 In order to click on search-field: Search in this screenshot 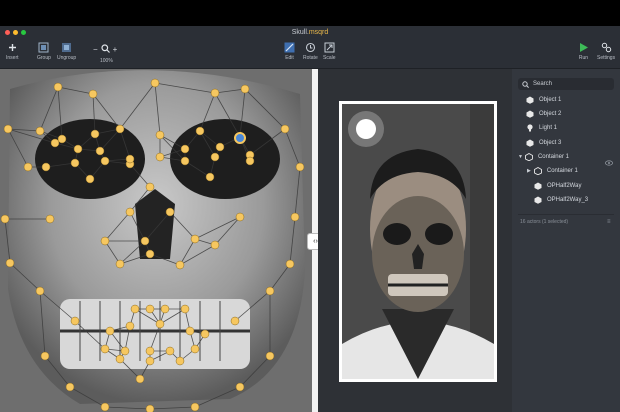, I will do `click(566, 84)`.